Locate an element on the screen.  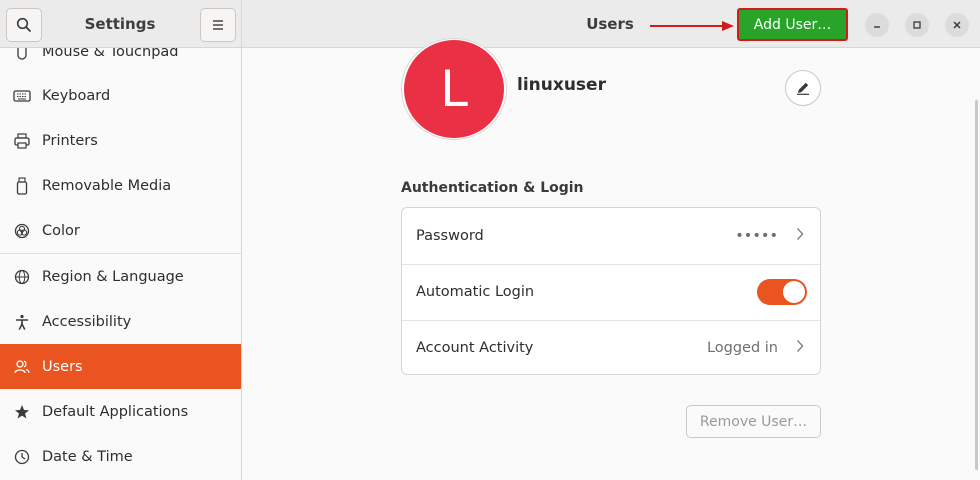
sidebar-item-label: Users is located at coordinates (62, 366).